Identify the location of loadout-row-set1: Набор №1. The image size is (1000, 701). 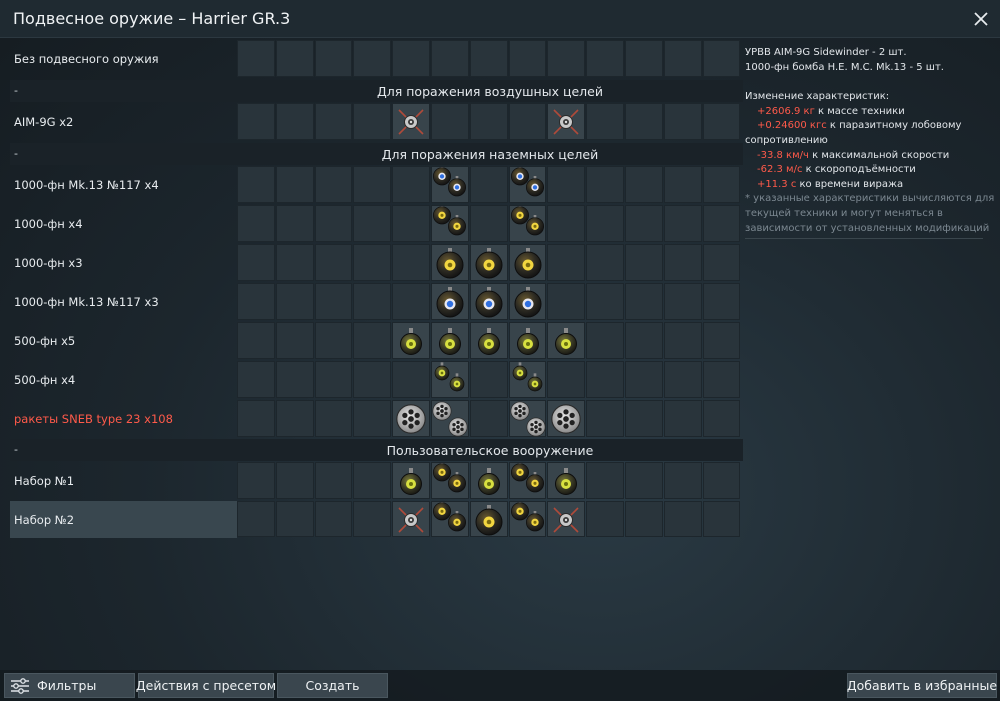
(376, 480).